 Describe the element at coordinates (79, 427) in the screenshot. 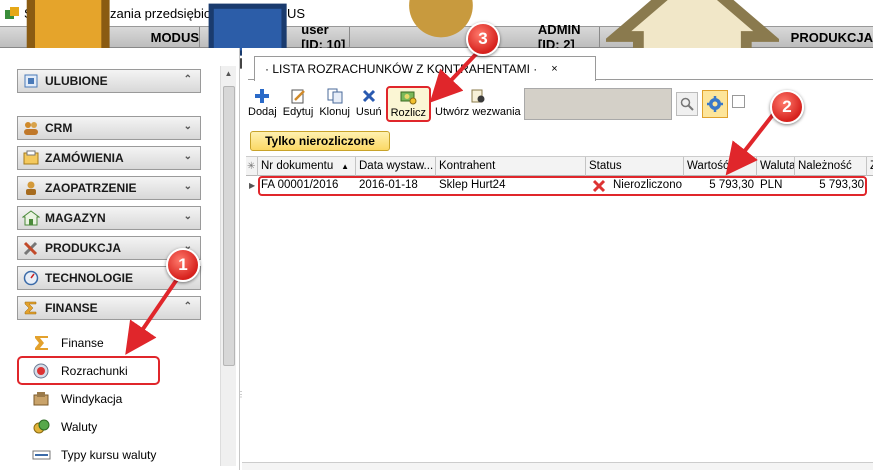

I see `nav-label: Waluty` at that location.